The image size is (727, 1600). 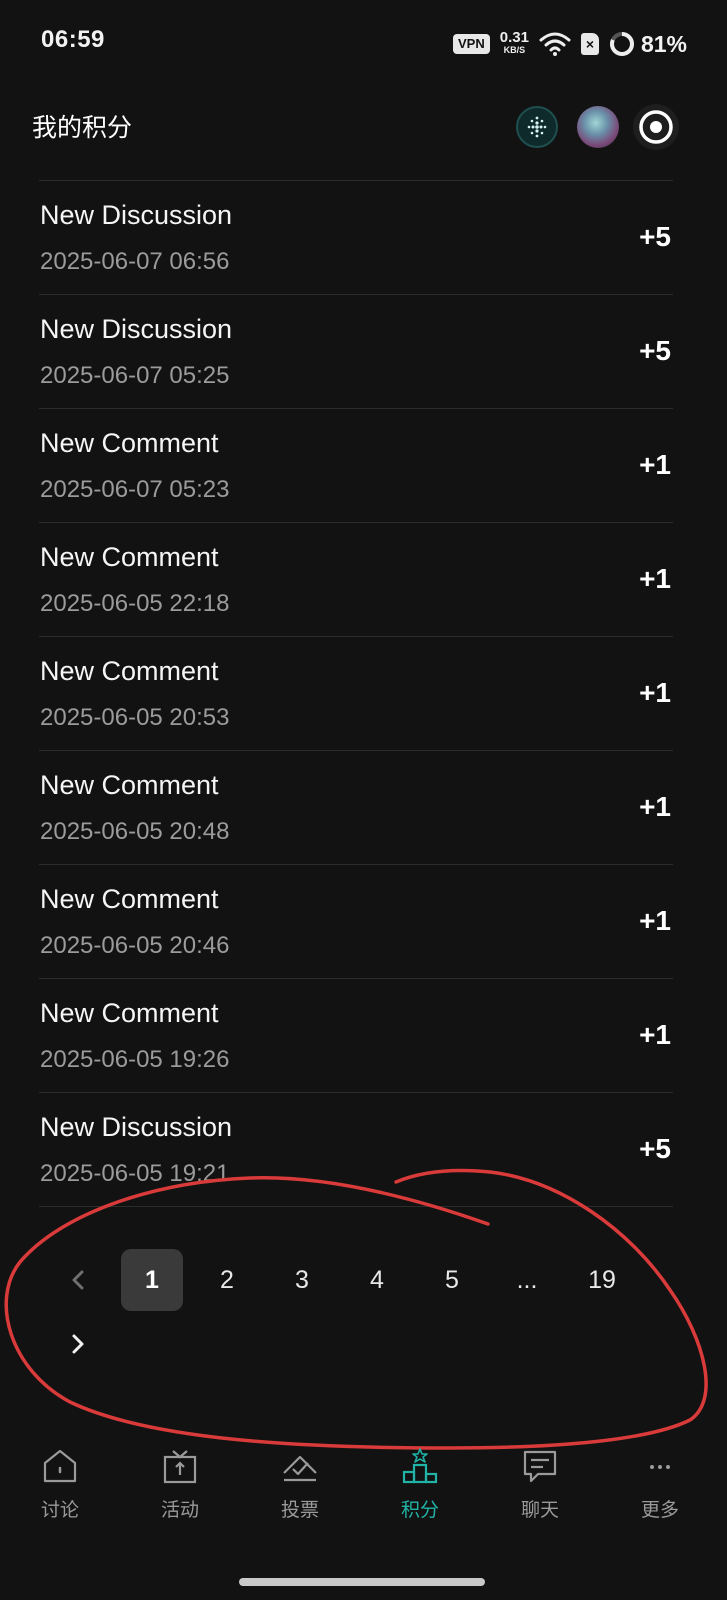 What do you see at coordinates (300, 1468) in the screenshot?
I see `vote-icon` at bounding box center [300, 1468].